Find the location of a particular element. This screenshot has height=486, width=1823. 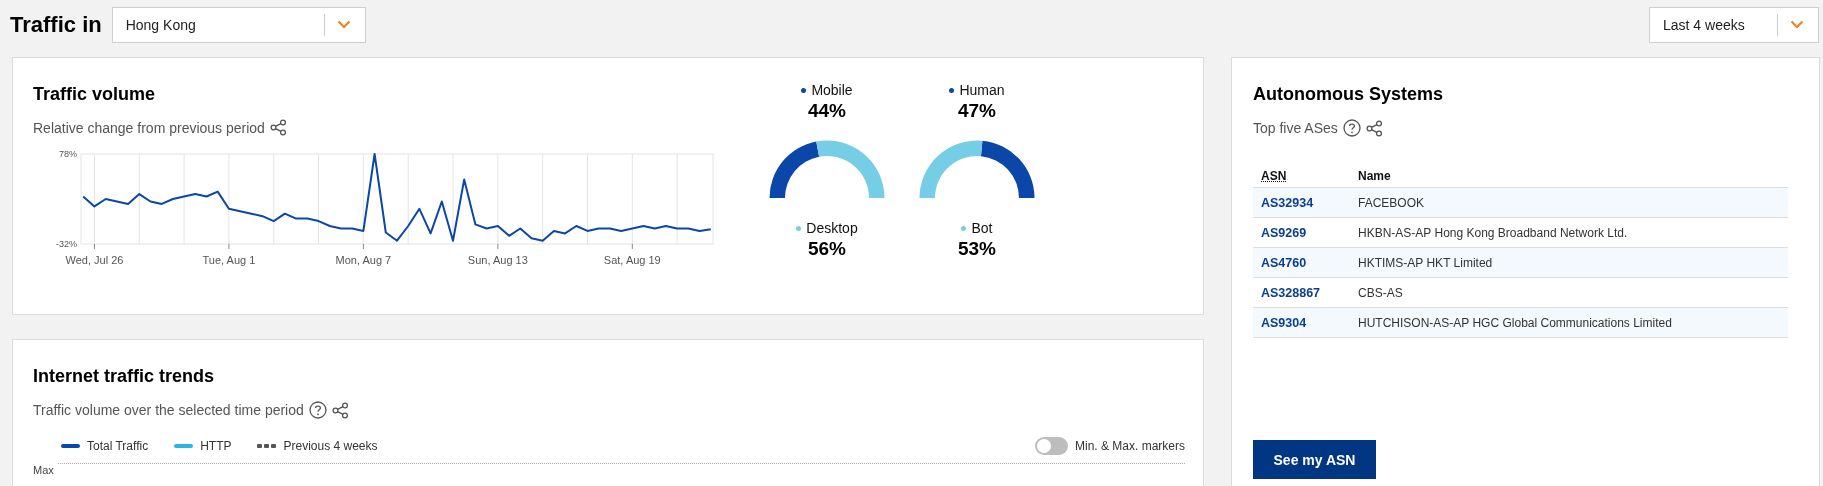

gauge-label: Mobile is located at coordinates (832, 90).